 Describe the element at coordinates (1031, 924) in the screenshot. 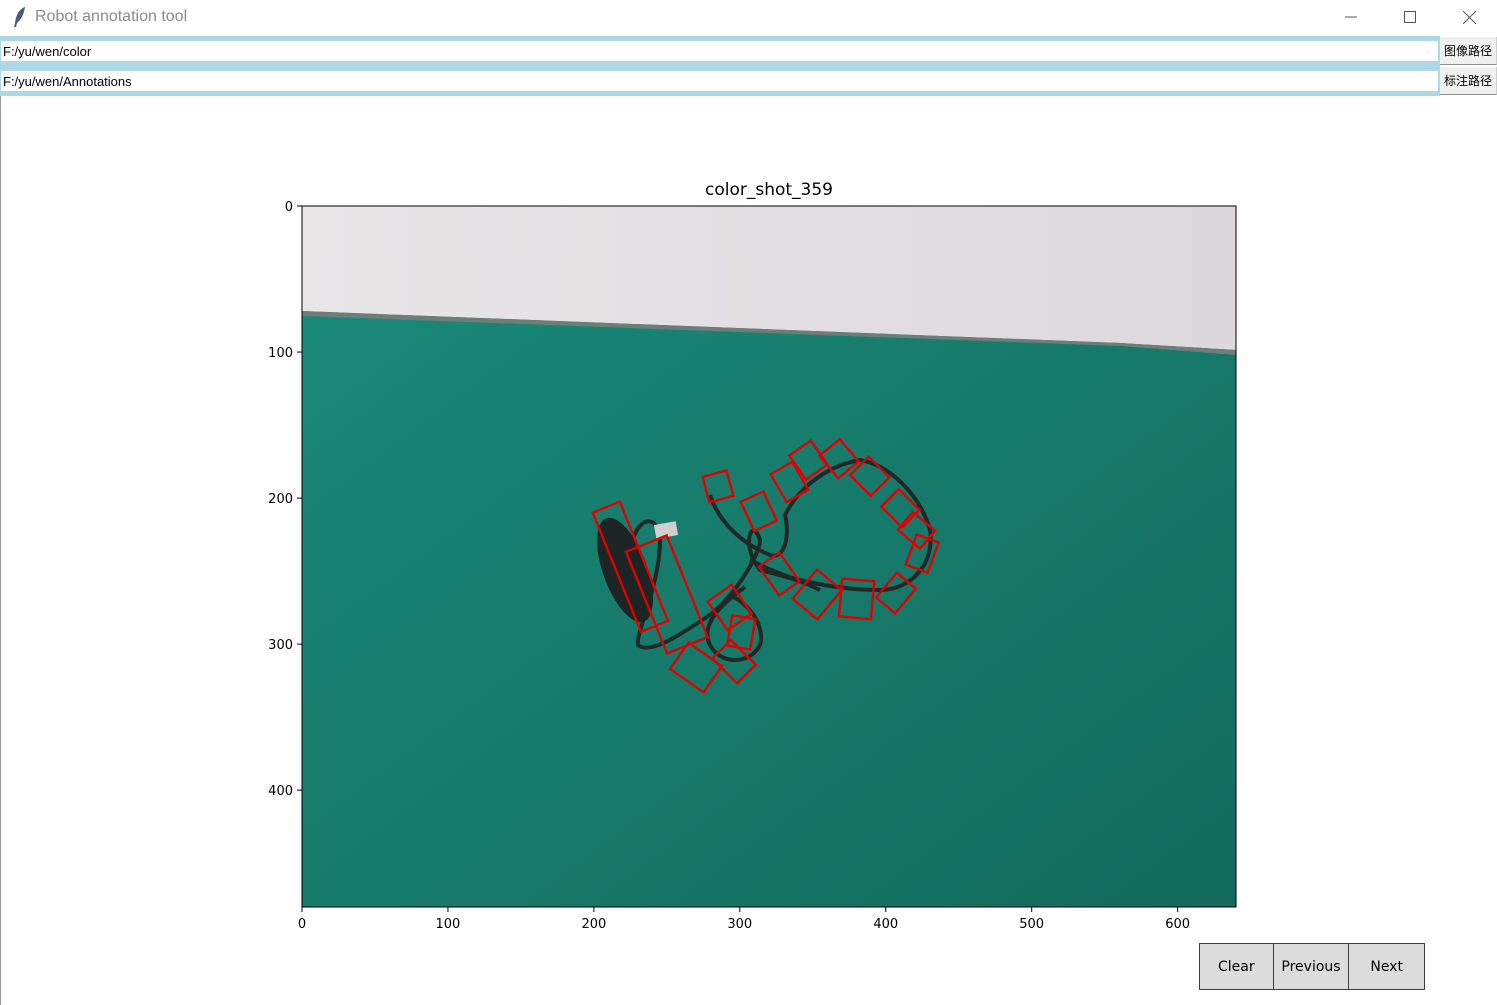

I see `x-tick-label: 500` at that location.